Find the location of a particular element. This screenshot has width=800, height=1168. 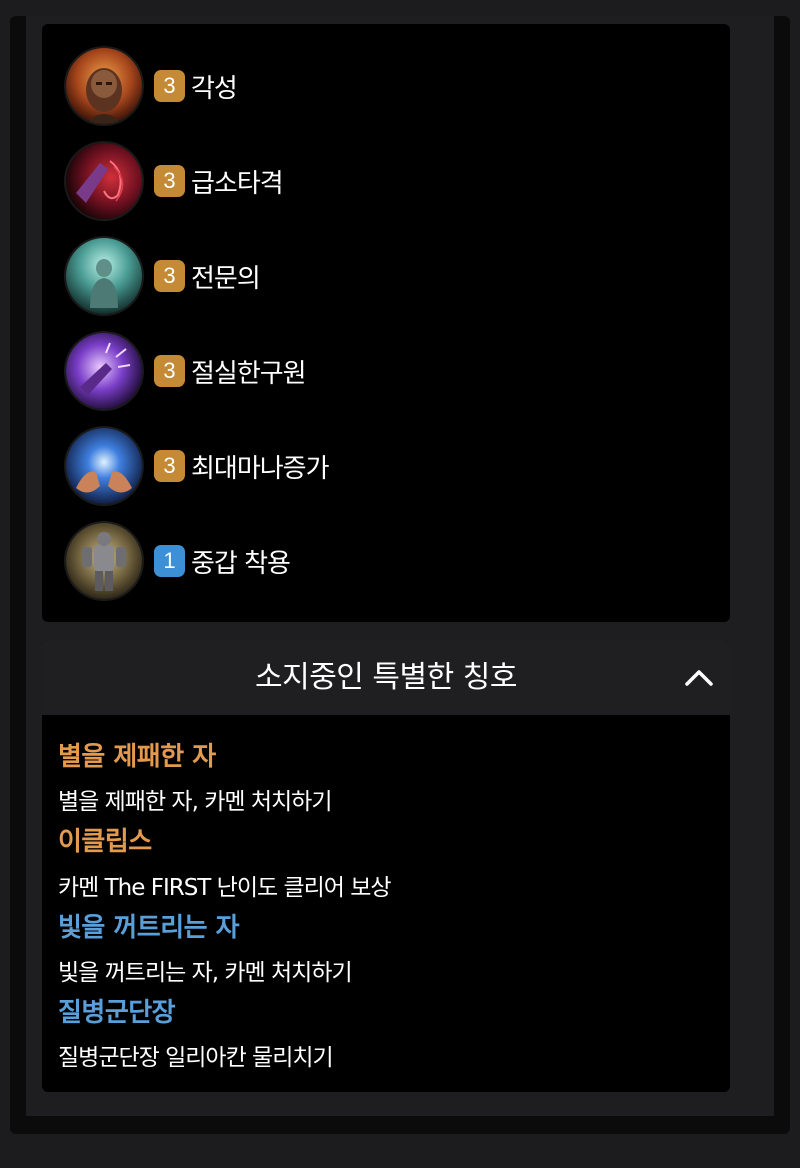

title-name: 질병군단장 is located at coordinates (117, 1013).